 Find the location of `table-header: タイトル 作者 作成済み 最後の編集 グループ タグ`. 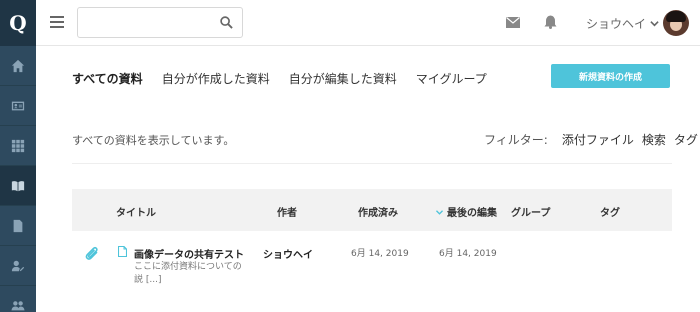

table-header: タイトル 作者 作成済み 最後の編集 グループ タグ is located at coordinates (372, 210).